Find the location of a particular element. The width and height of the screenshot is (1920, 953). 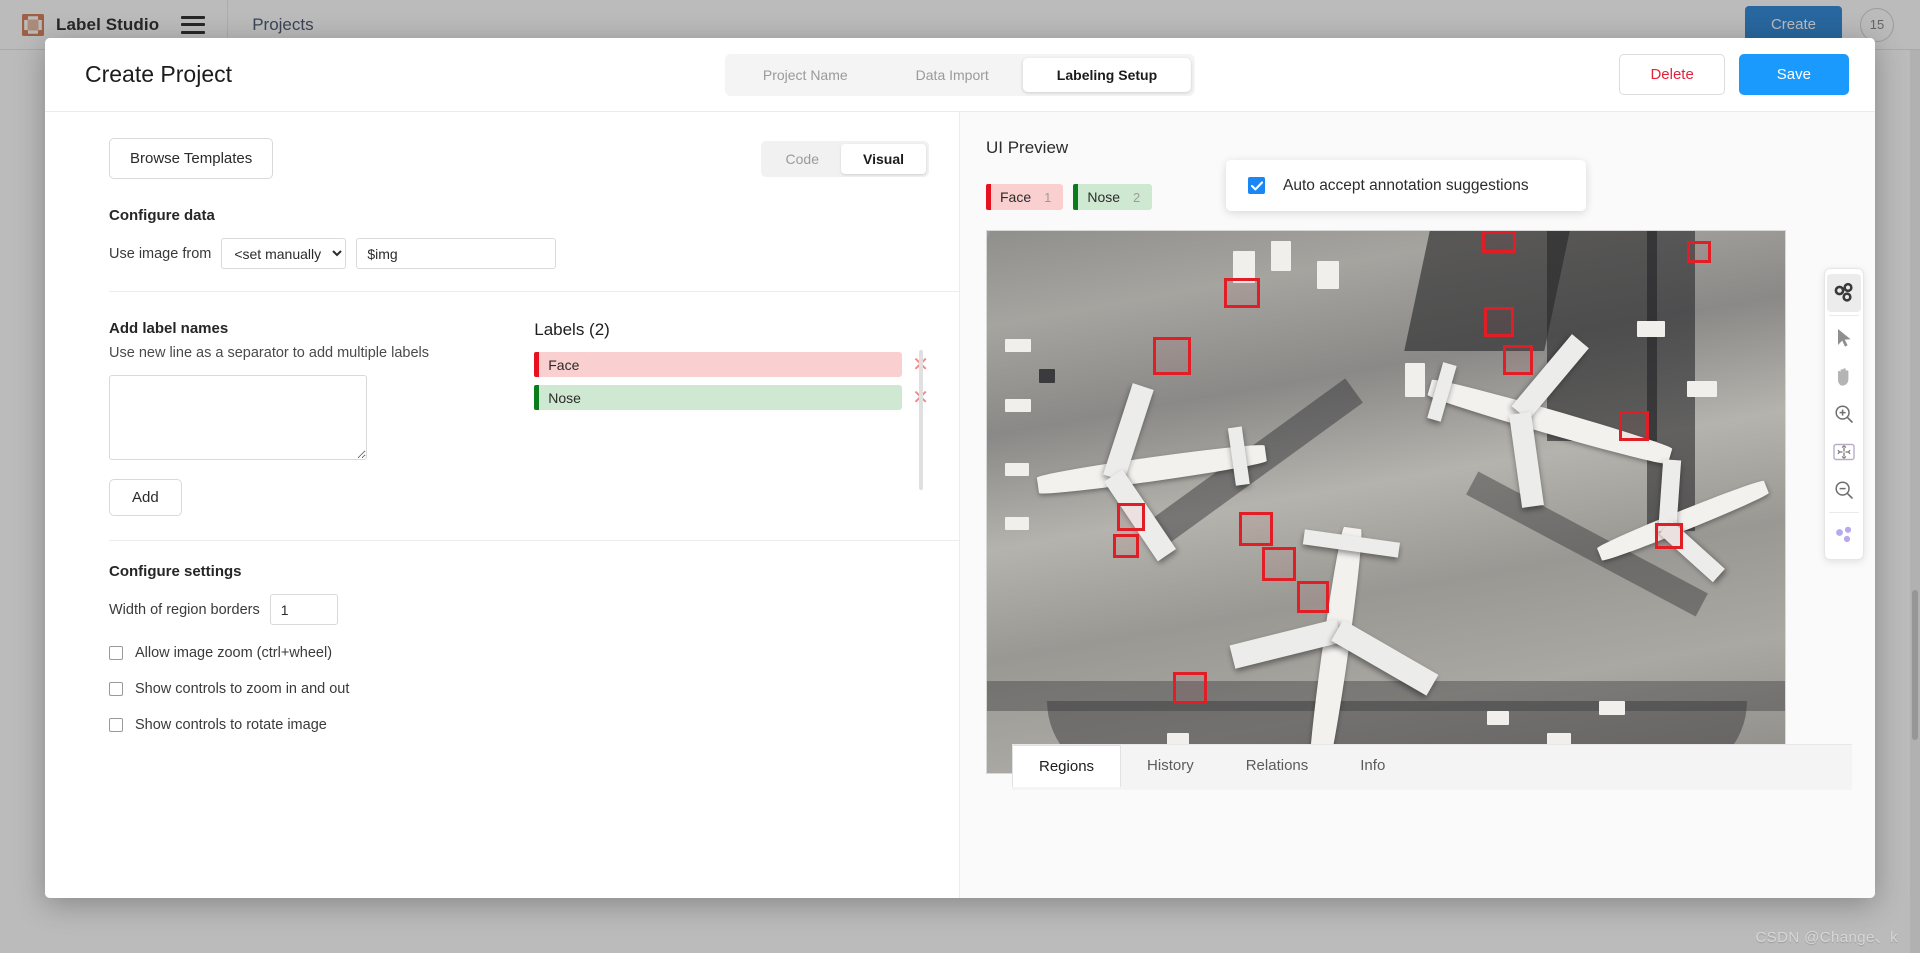

label-names-textarea is located at coordinates (238, 417).